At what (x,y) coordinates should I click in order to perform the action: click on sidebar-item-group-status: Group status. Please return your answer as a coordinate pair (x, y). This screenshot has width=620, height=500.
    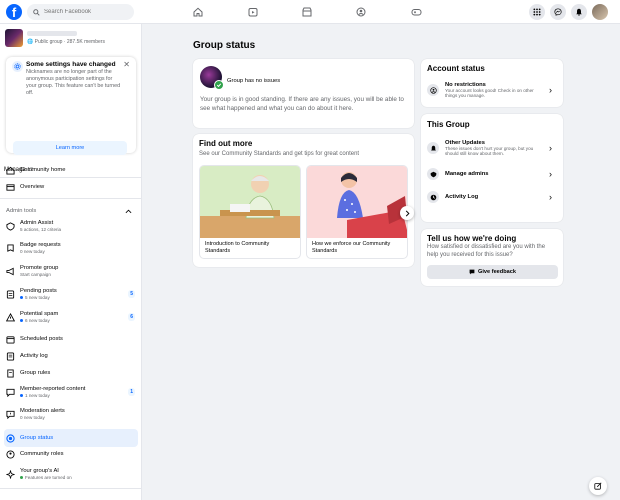
    Looking at the image, I should click on (71, 438).